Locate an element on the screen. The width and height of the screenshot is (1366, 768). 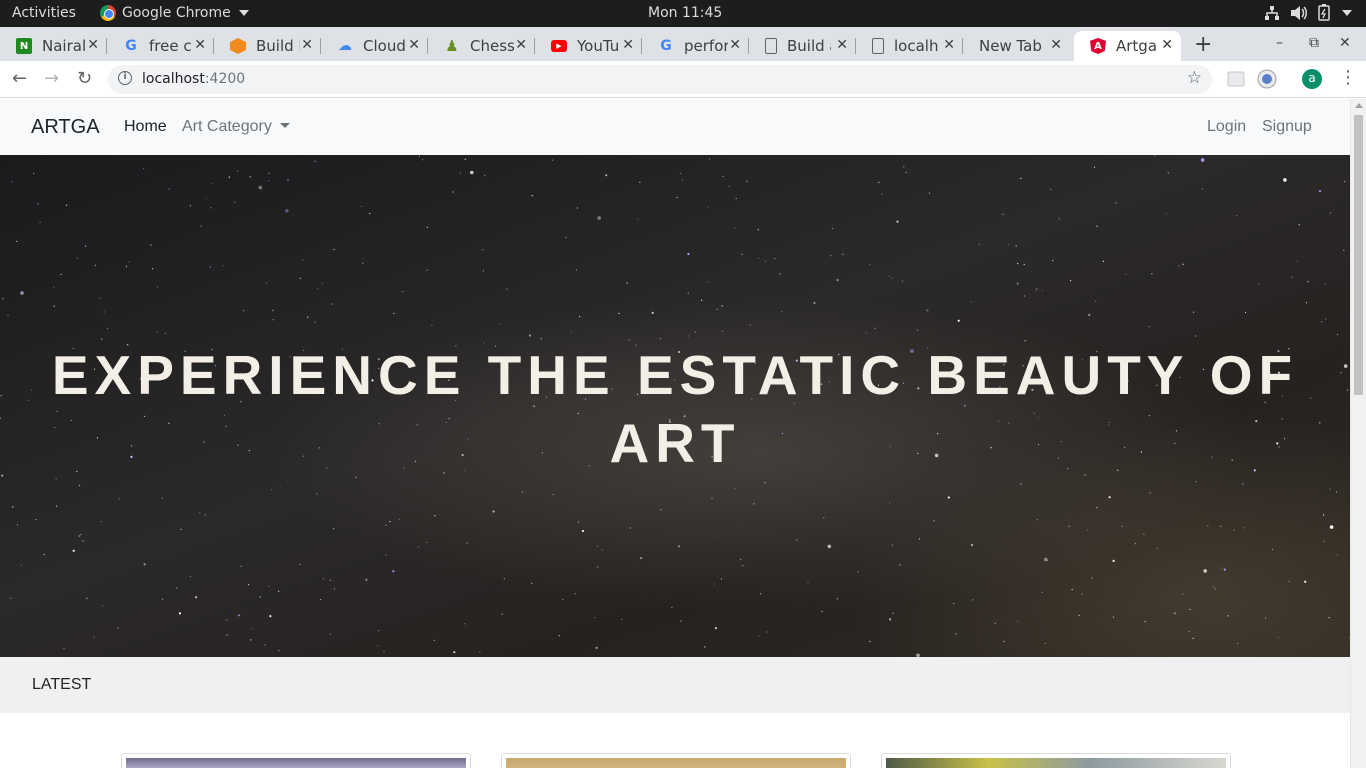
url-text: localhost:4200 is located at coordinates (193, 79).